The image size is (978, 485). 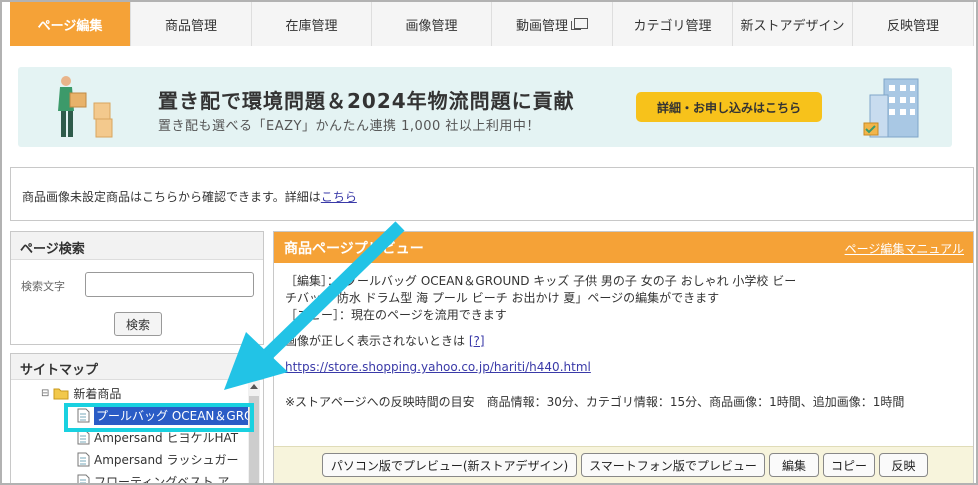 What do you see at coordinates (673, 465) in the screenshot?
I see `smartphone-preview-button: スマートフォン版でプレビュー` at bounding box center [673, 465].